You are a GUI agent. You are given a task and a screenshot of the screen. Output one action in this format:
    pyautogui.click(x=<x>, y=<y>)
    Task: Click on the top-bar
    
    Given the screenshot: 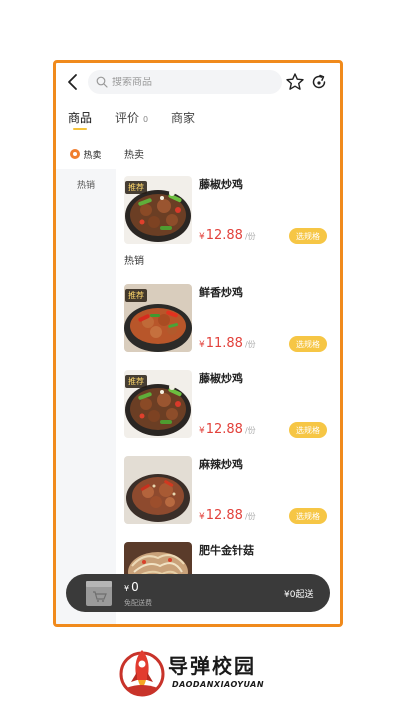 What is the action you would take?
    pyautogui.click(x=198, y=82)
    